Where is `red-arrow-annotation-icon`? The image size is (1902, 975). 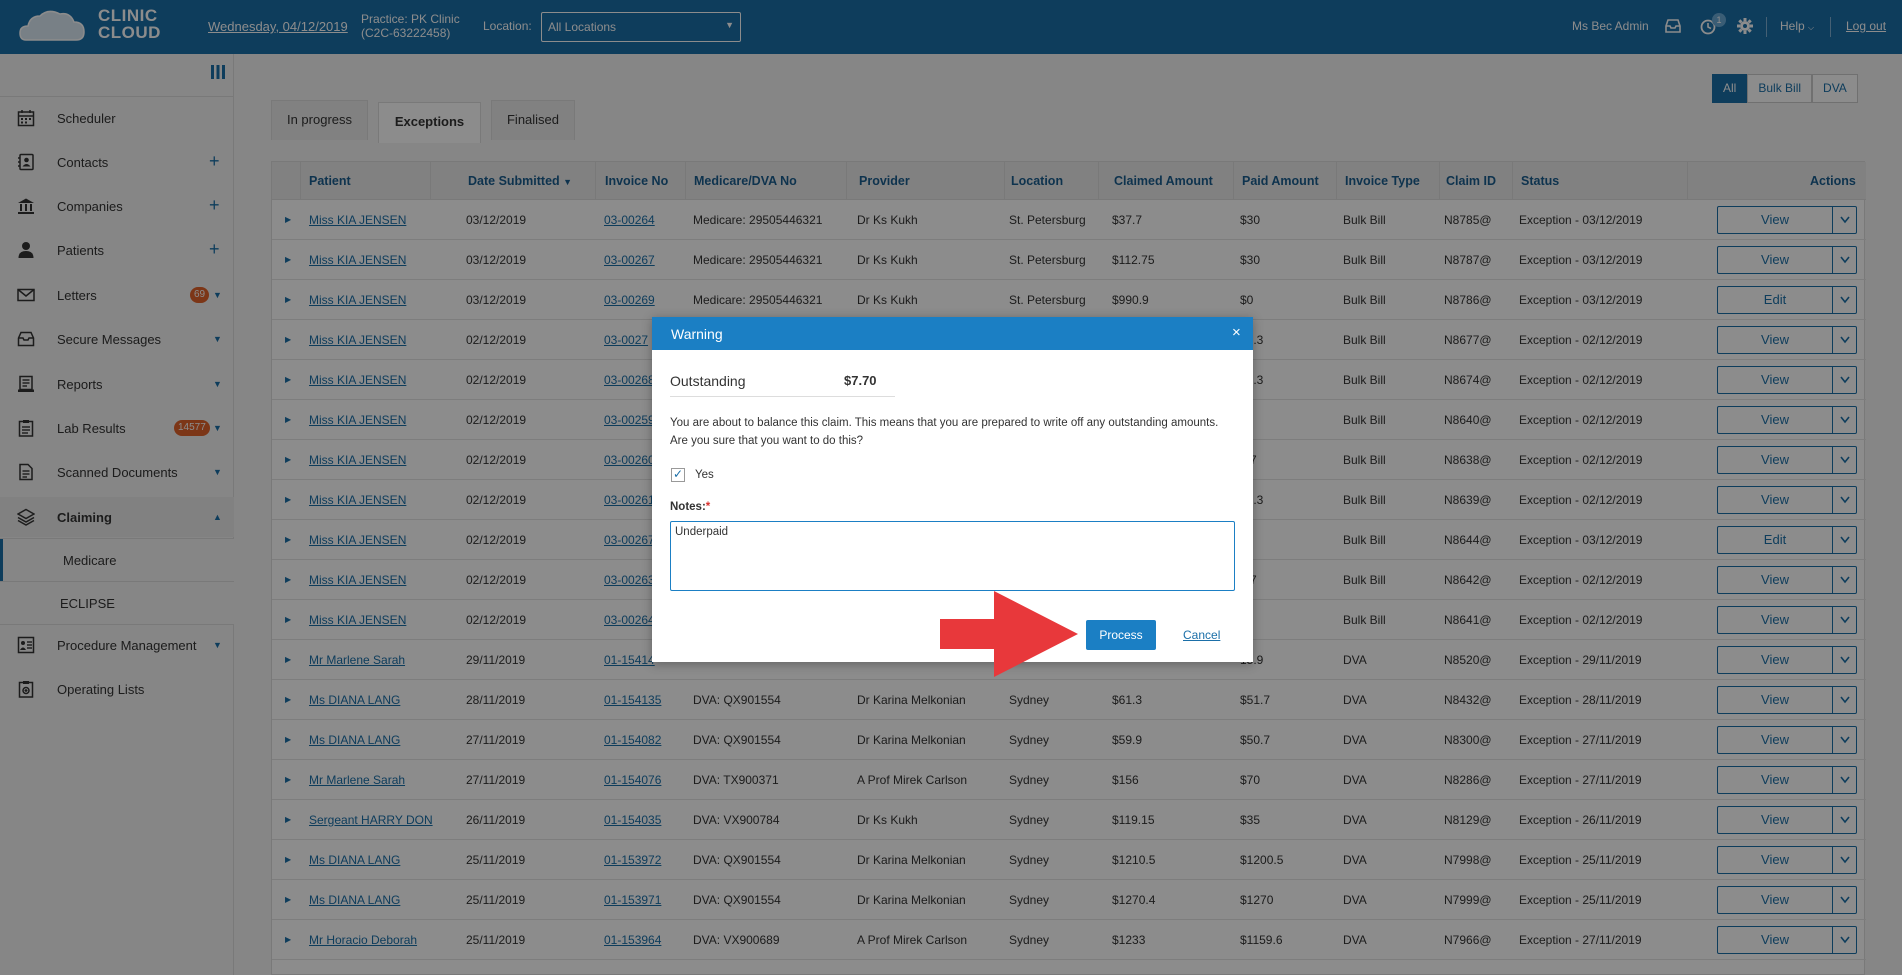 red-arrow-annotation-icon is located at coordinates (1009, 634).